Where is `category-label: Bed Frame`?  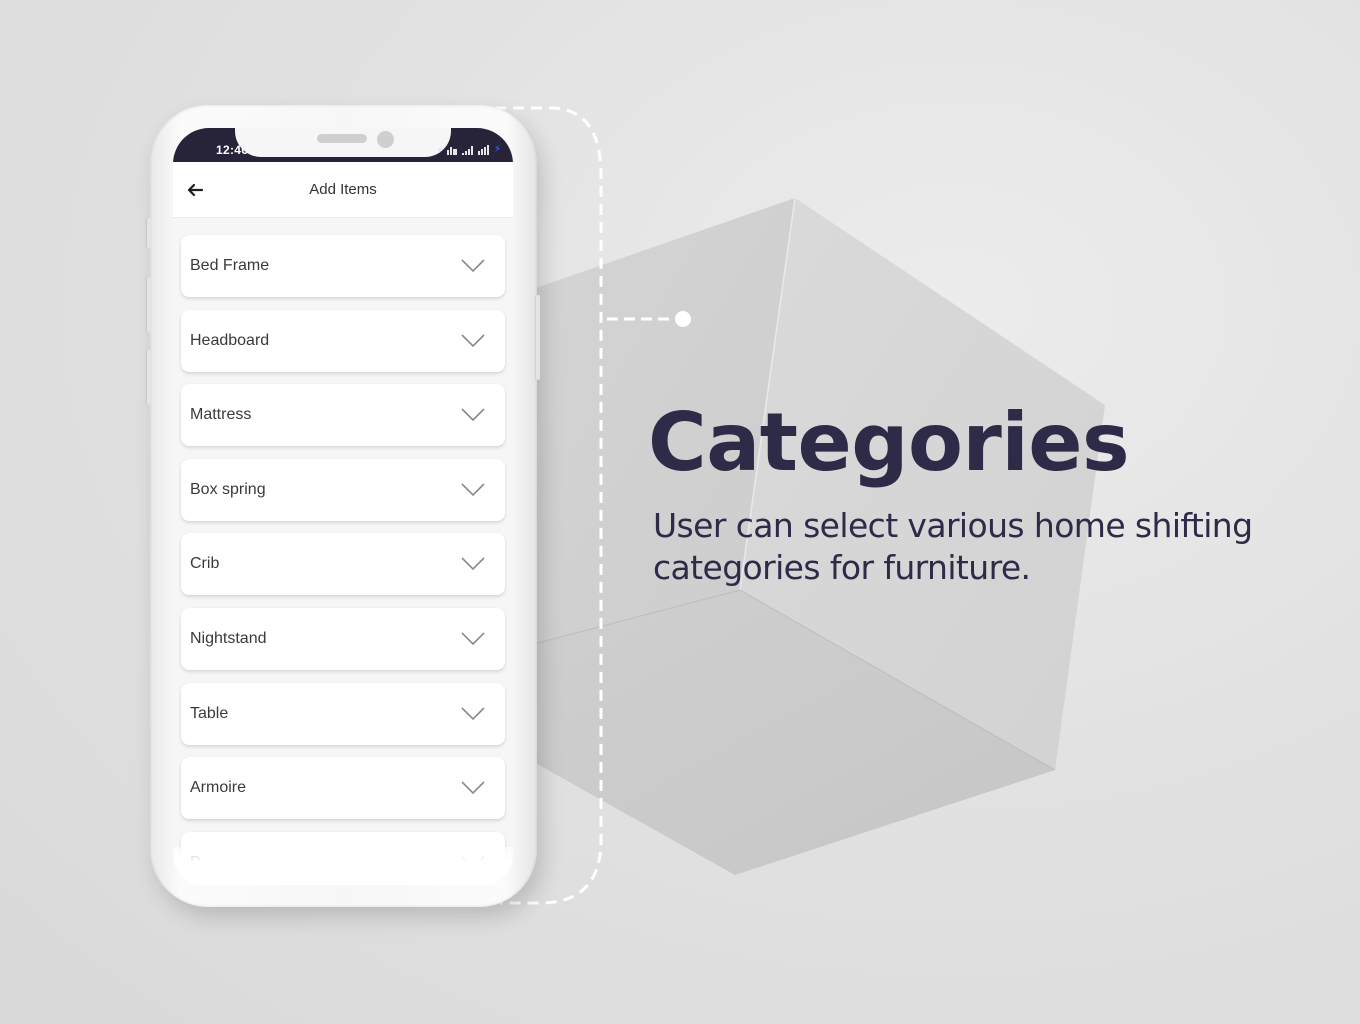 category-label: Bed Frame is located at coordinates (230, 265).